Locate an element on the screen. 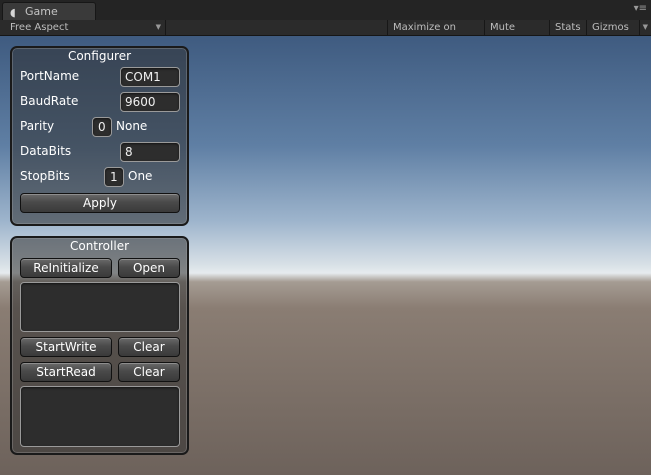 The image size is (651, 475). baud-rate-label: BaudRate is located at coordinates (49, 101).